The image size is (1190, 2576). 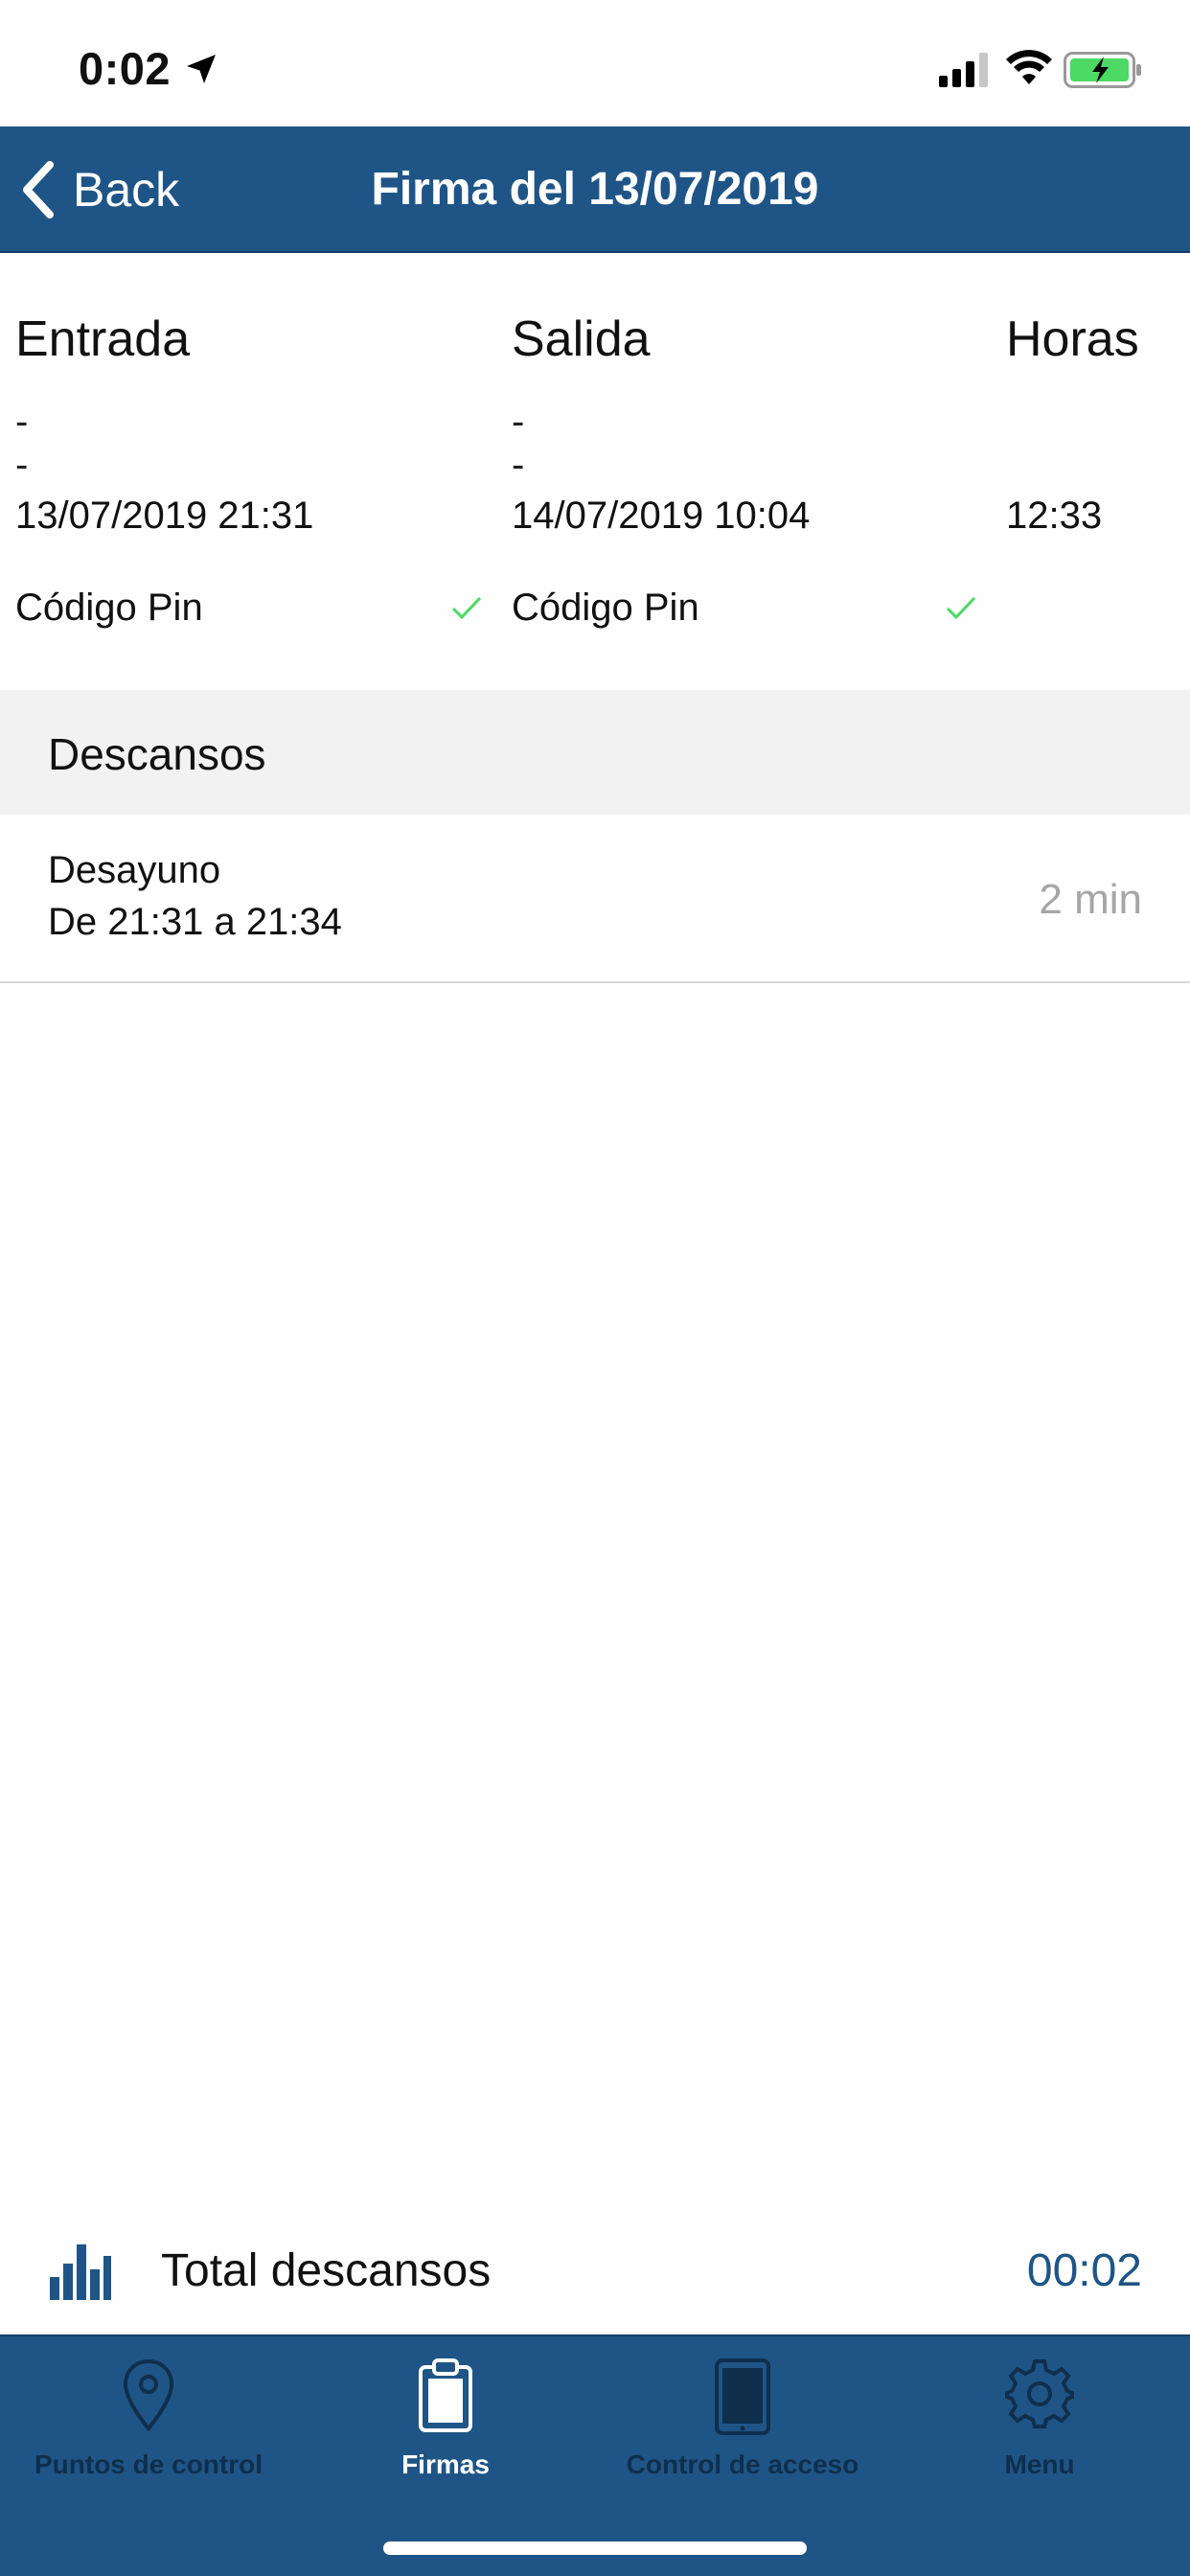 What do you see at coordinates (1054, 515) in the screenshot?
I see `hours-value: 12:33` at bounding box center [1054, 515].